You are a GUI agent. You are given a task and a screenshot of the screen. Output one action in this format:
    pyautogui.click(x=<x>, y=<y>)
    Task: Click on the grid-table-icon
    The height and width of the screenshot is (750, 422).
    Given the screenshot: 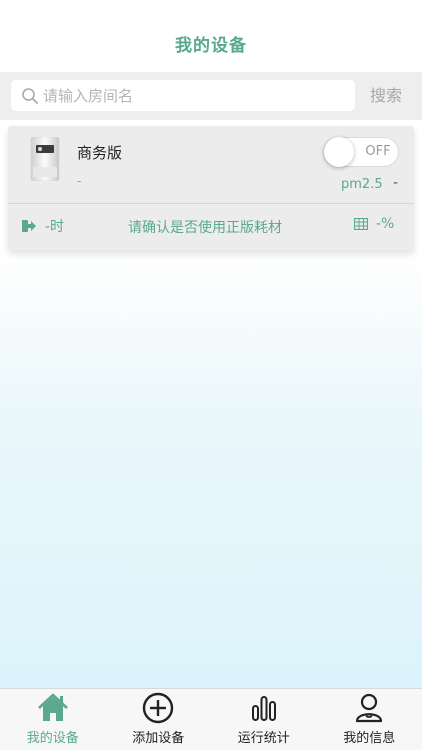 What is the action you would take?
    pyautogui.click(x=361, y=224)
    